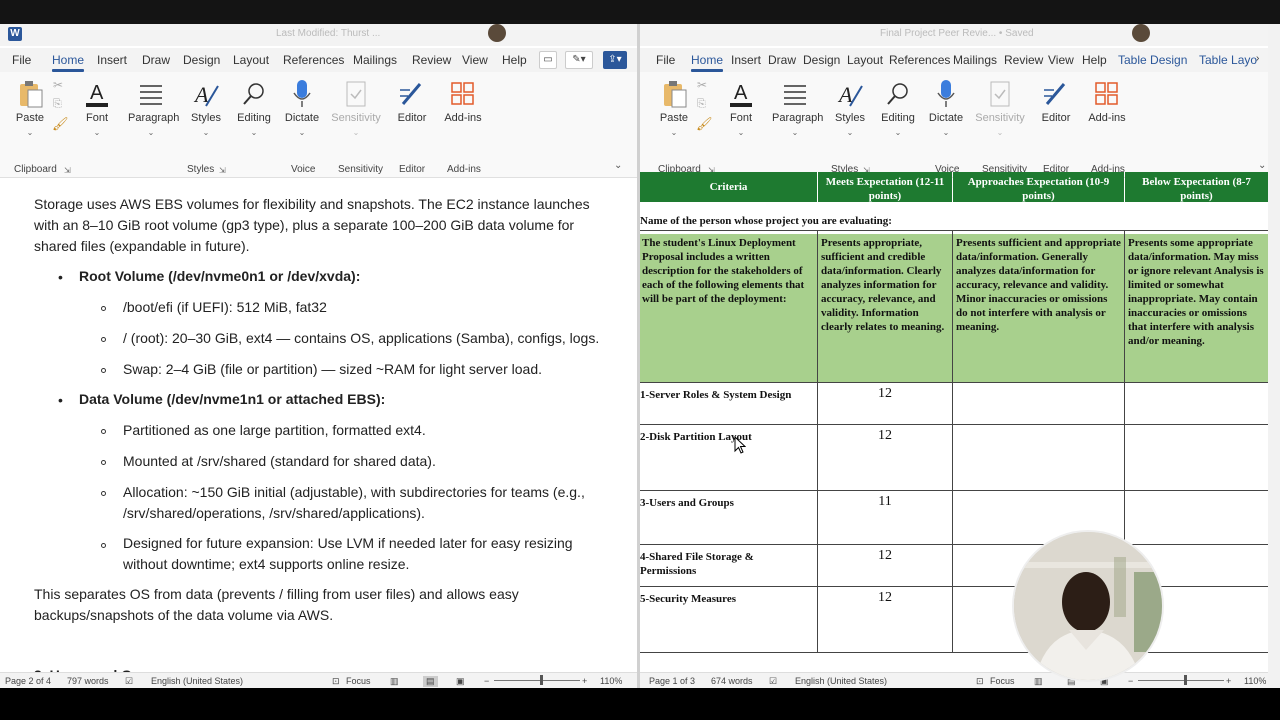 This screenshot has width=1280, height=720. What do you see at coordinates (957, 33) in the screenshot?
I see `title-text: Final Project Peer Revie... • Saved` at bounding box center [957, 33].